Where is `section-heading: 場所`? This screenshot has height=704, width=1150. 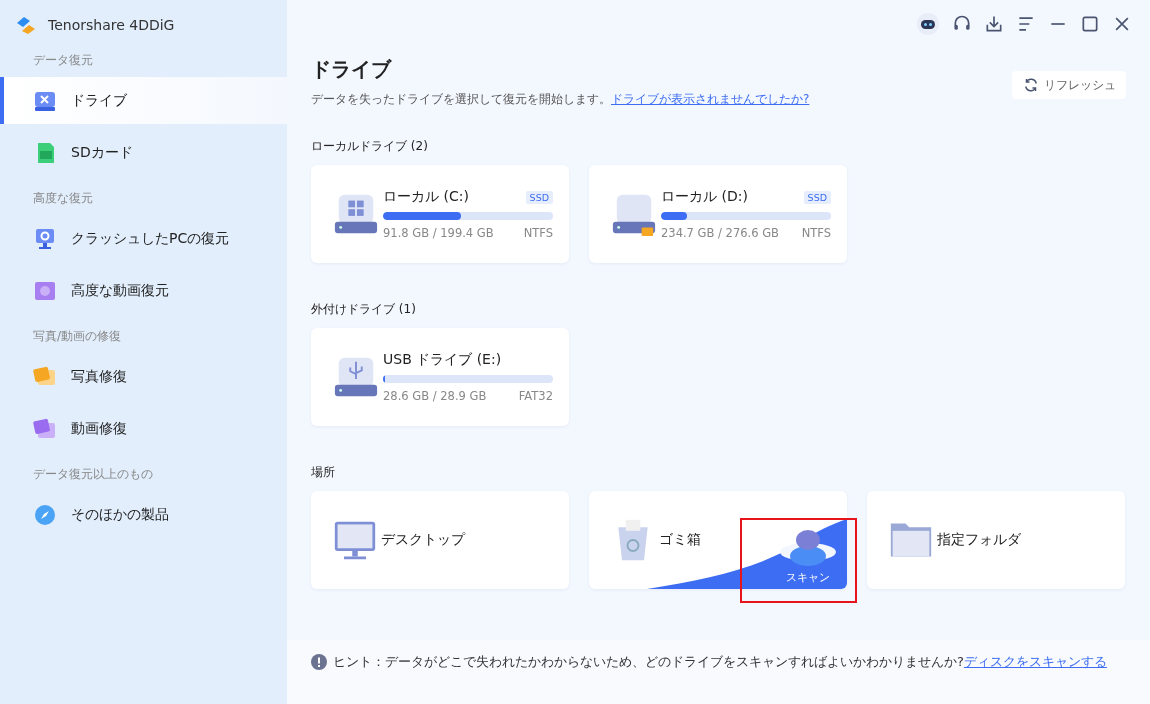
section-heading: 場所 is located at coordinates (323, 472).